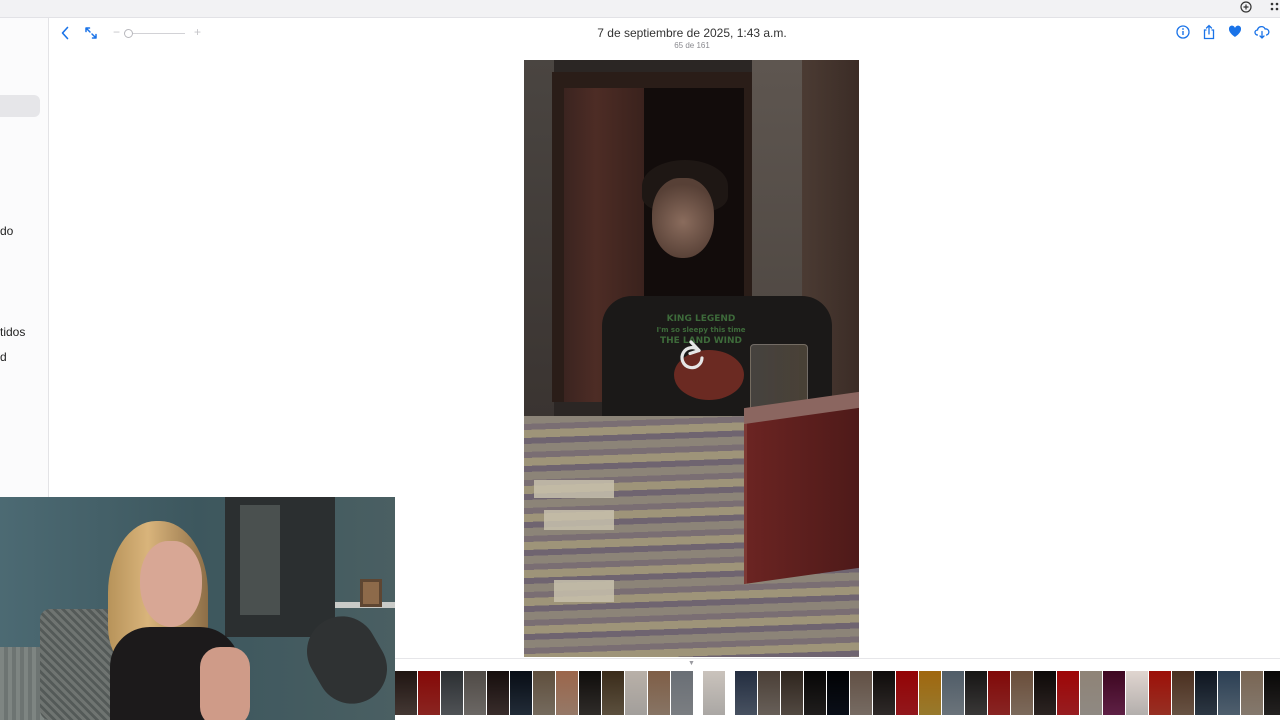 The width and height of the screenshot is (1280, 720). I want to click on reload-button, so click(692, 358).